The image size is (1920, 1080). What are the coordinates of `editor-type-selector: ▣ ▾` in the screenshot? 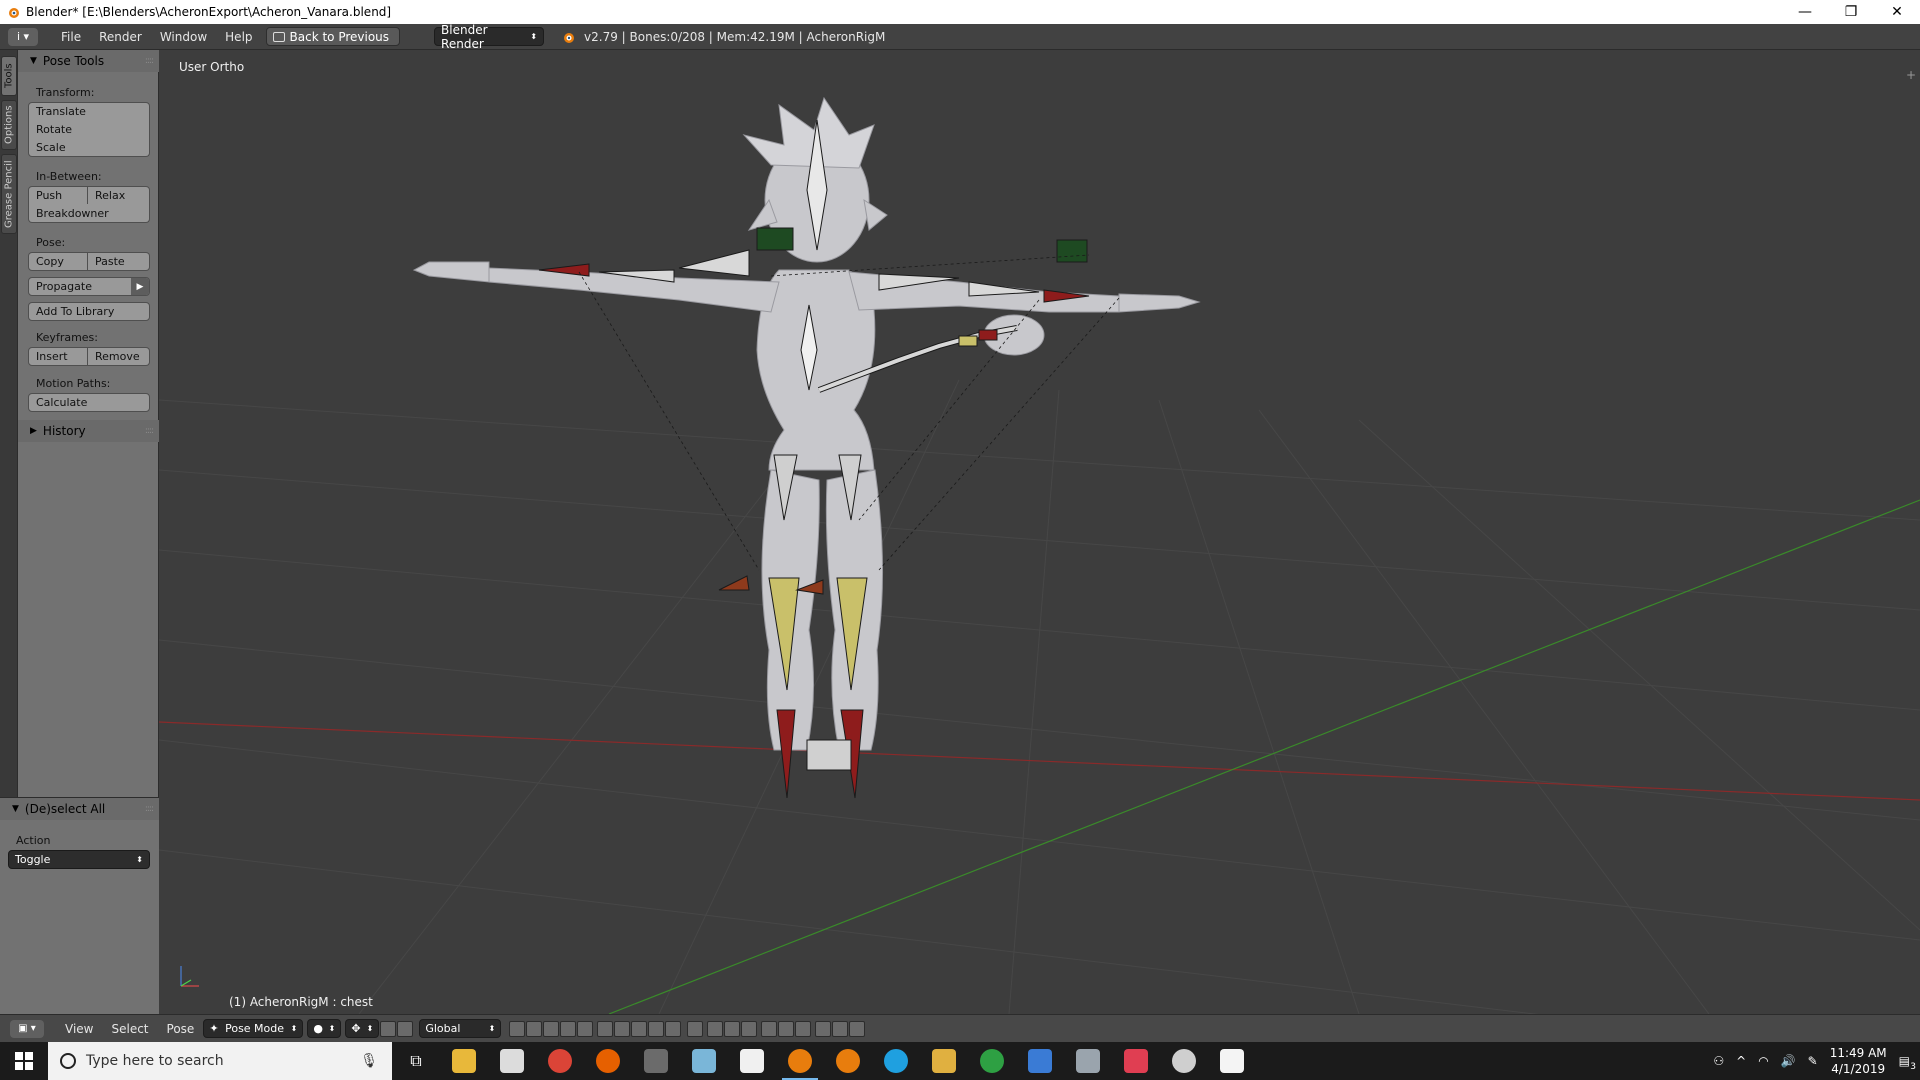 It's located at (27, 1028).